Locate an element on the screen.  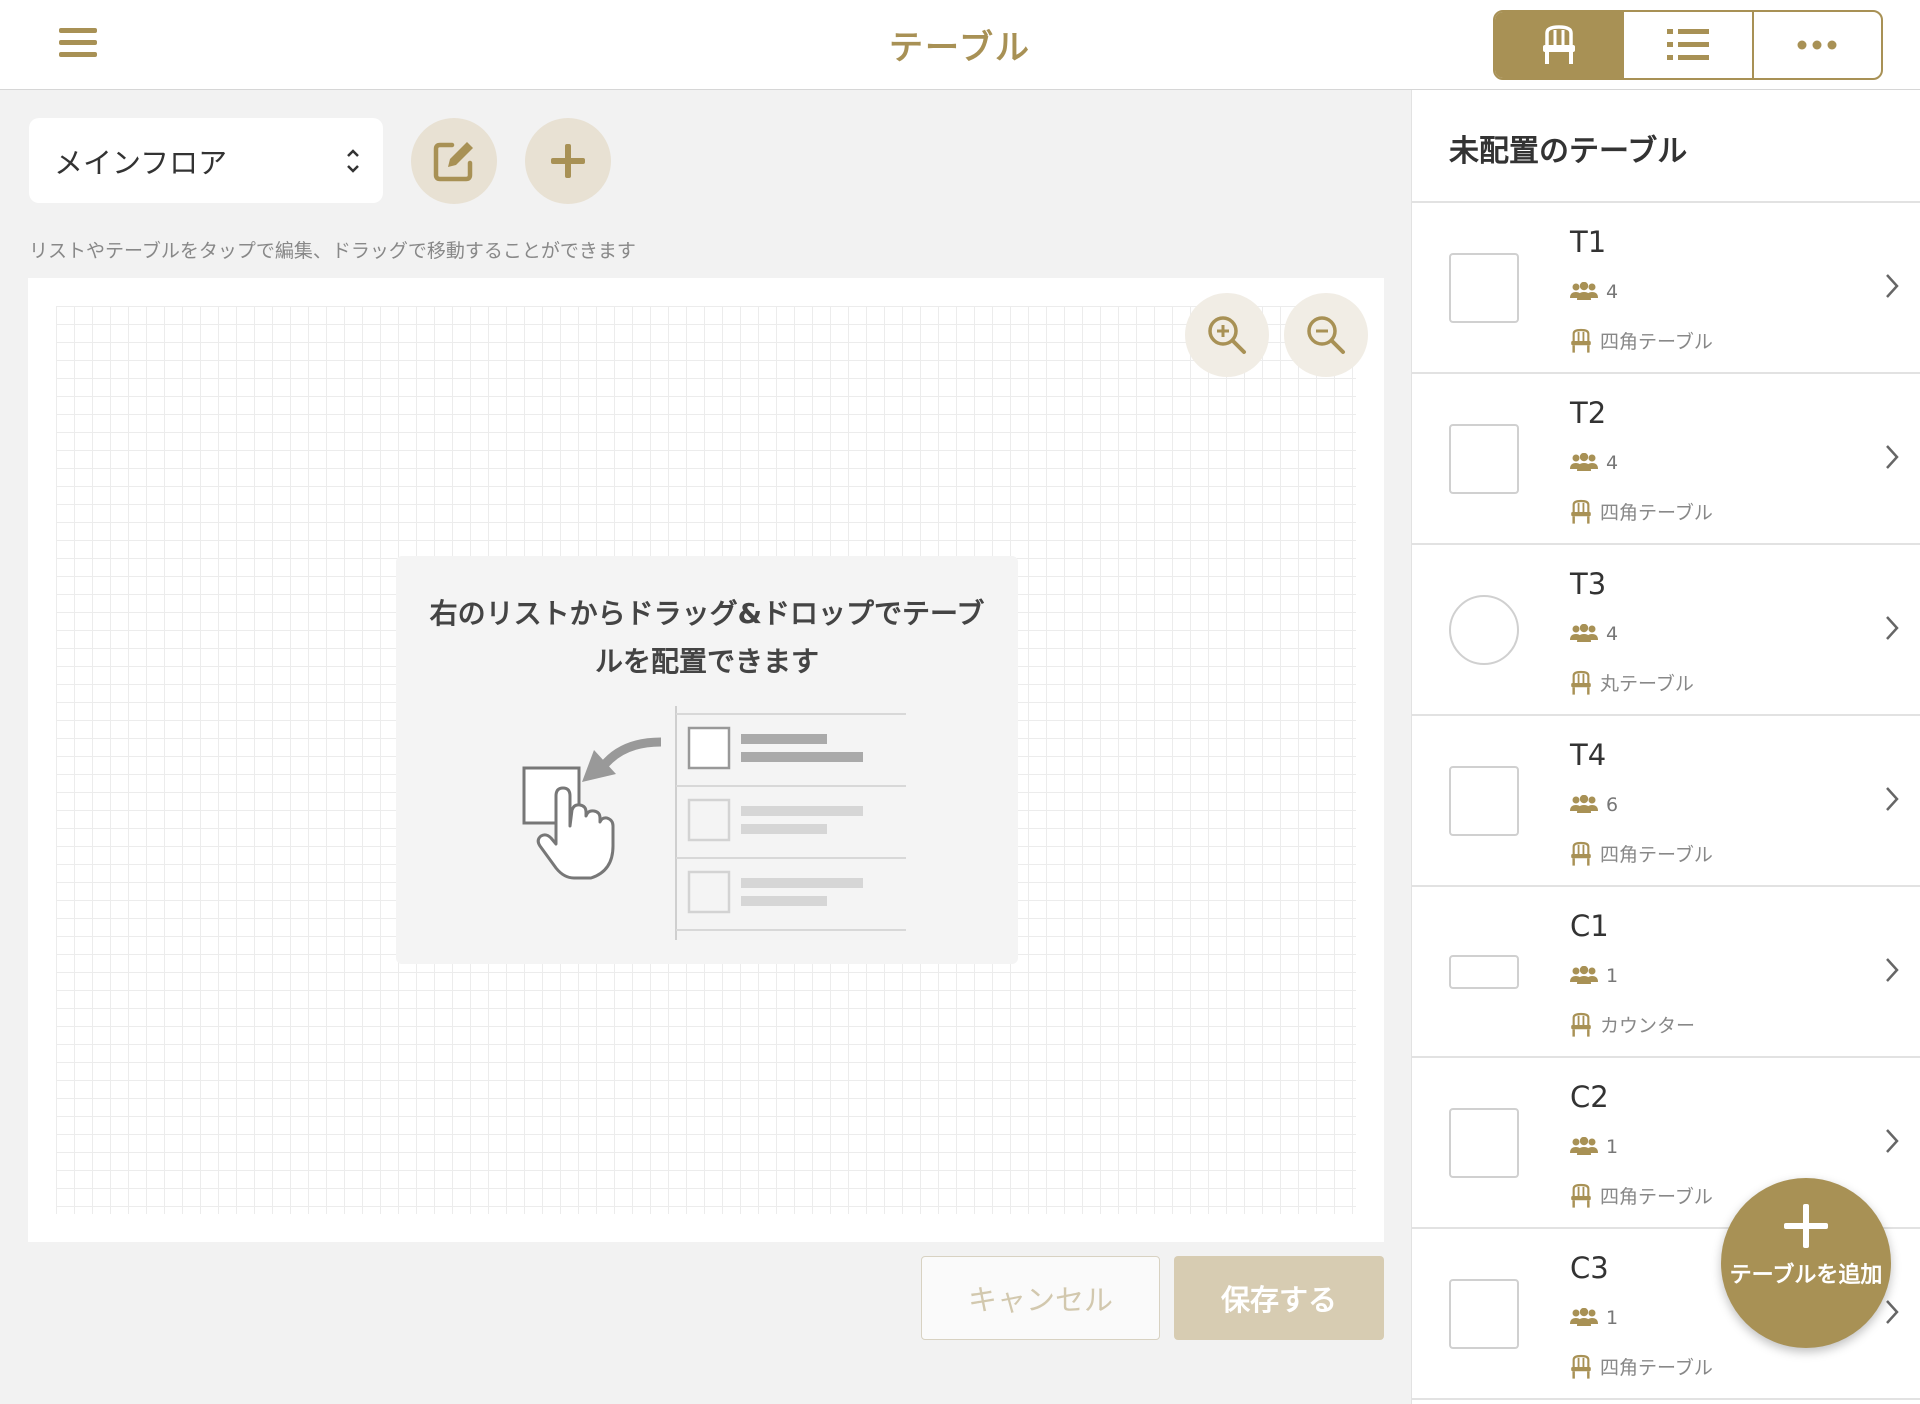
table-name: T4 is located at coordinates (1588, 755).